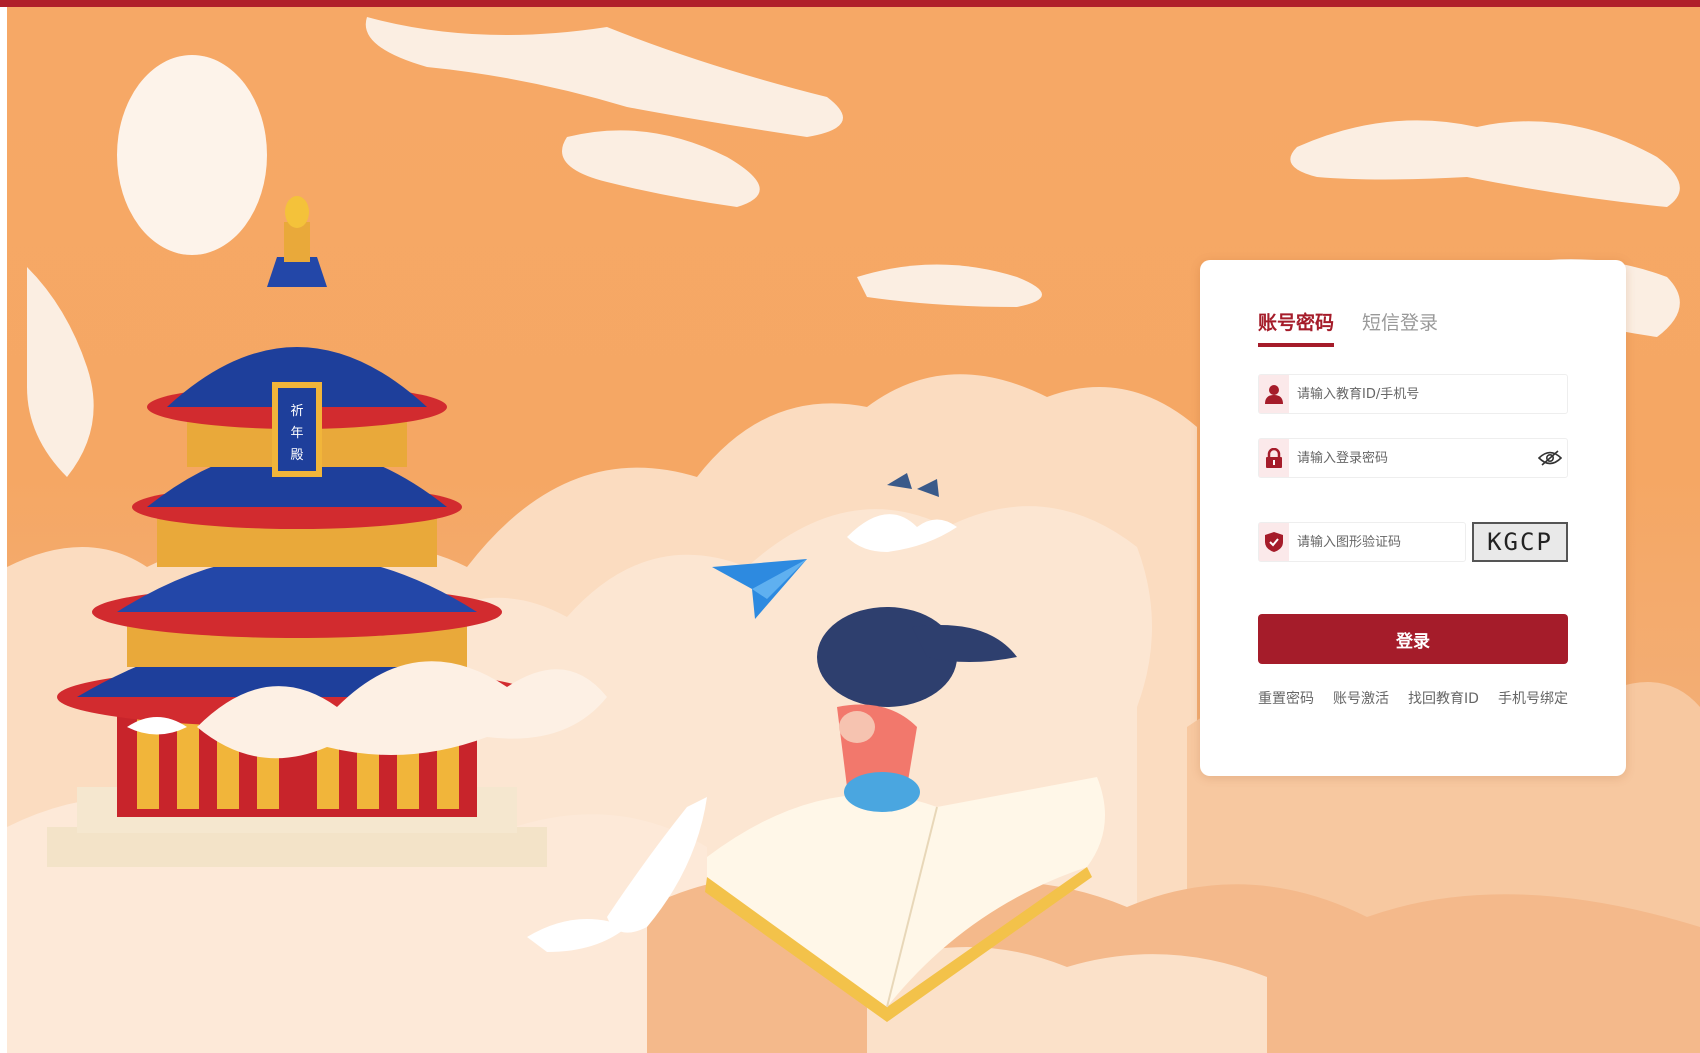 Image resolution: width=1700 pixels, height=1053 pixels. What do you see at coordinates (1274, 542) in the screenshot?
I see `shield-check-icon` at bounding box center [1274, 542].